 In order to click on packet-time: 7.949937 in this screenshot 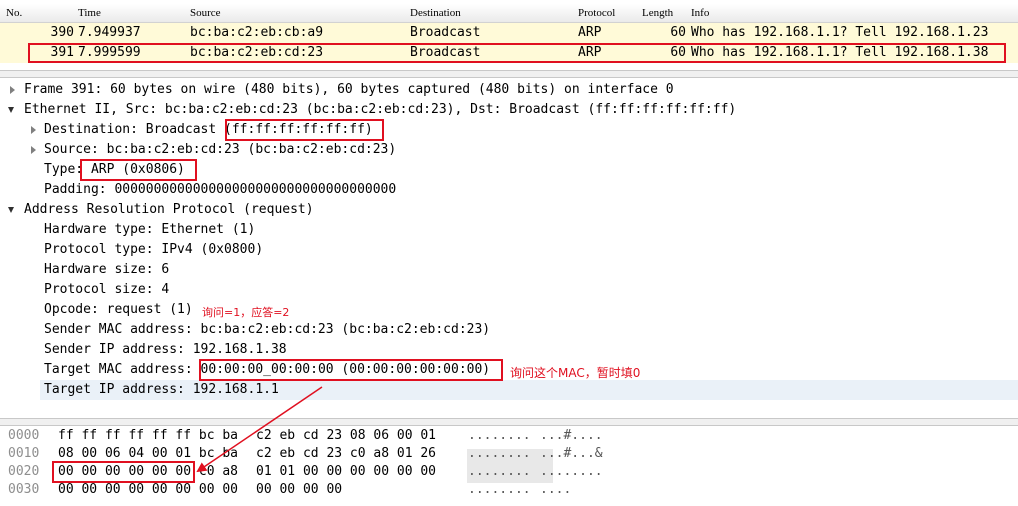, I will do `click(109, 32)`.